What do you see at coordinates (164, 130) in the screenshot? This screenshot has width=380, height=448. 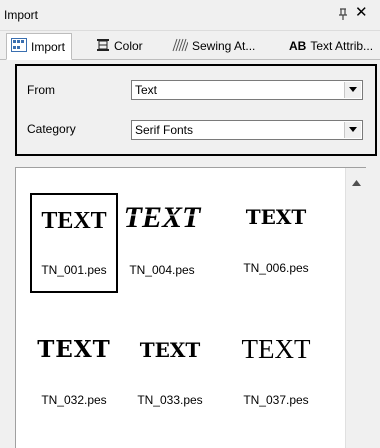 I see `category-value: Serif Fonts` at bounding box center [164, 130].